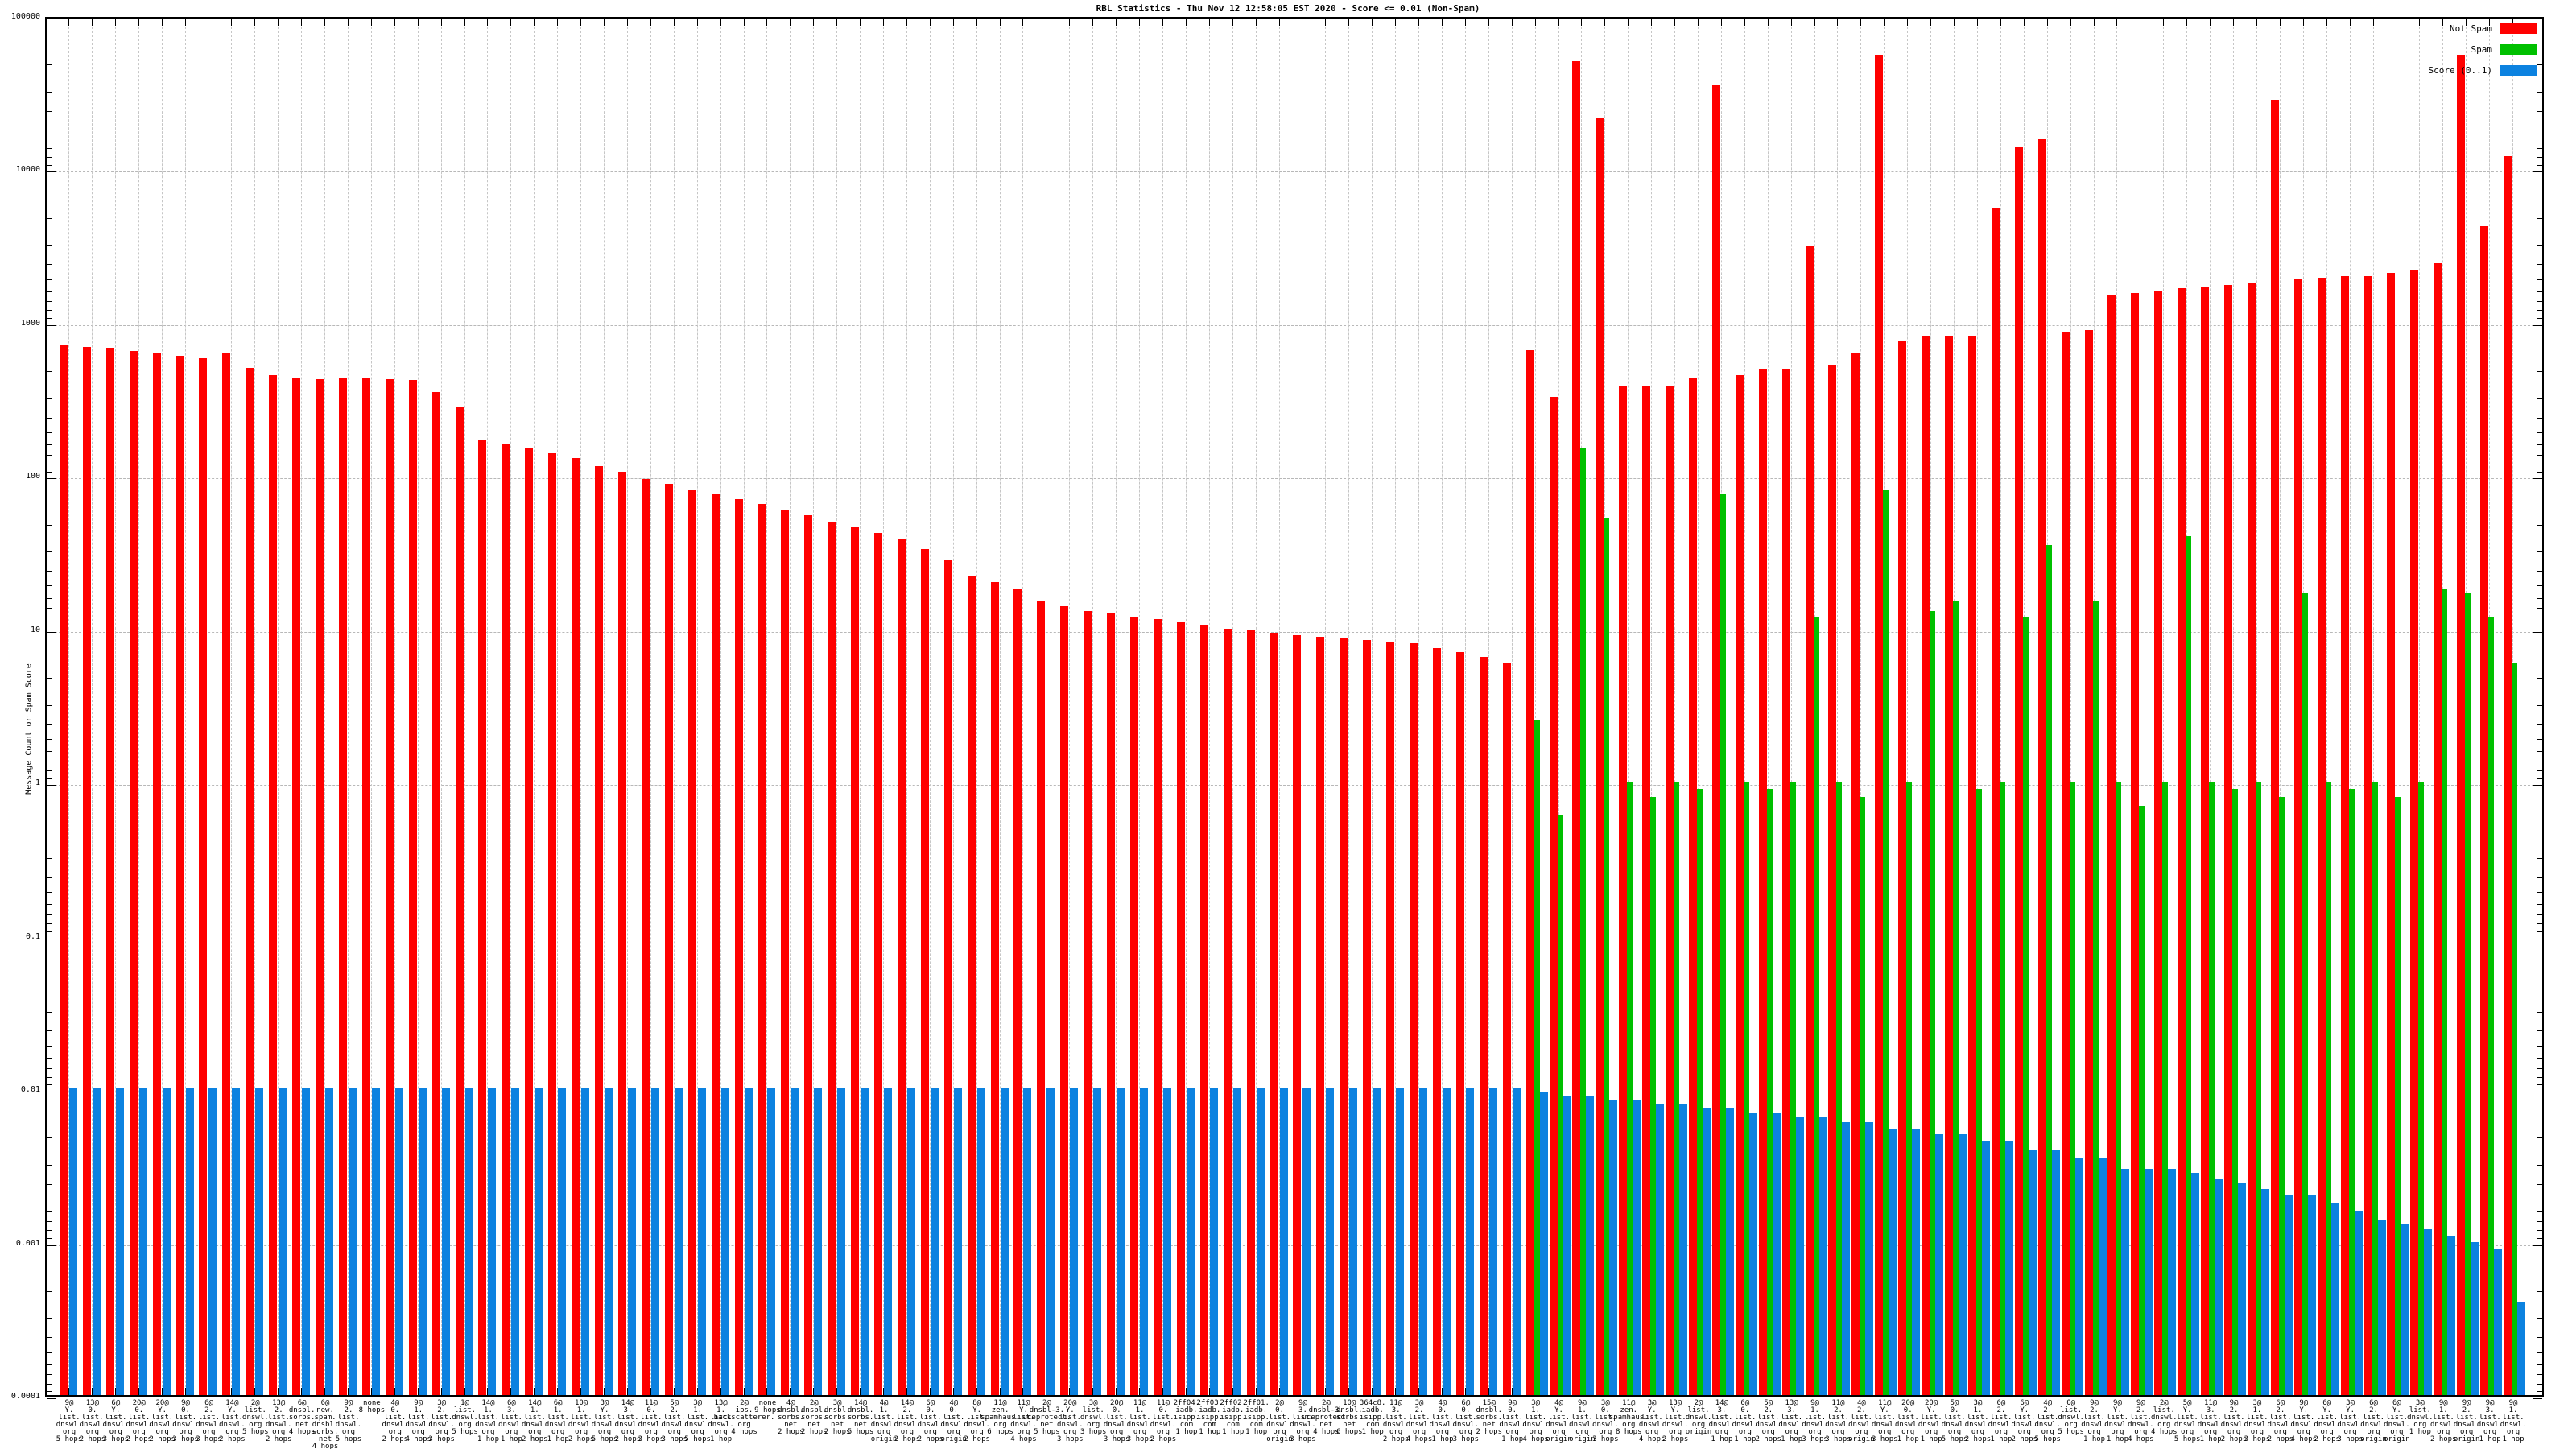  Describe the element at coordinates (2482, 49) in the screenshot. I see `legend-label: Spam` at that location.